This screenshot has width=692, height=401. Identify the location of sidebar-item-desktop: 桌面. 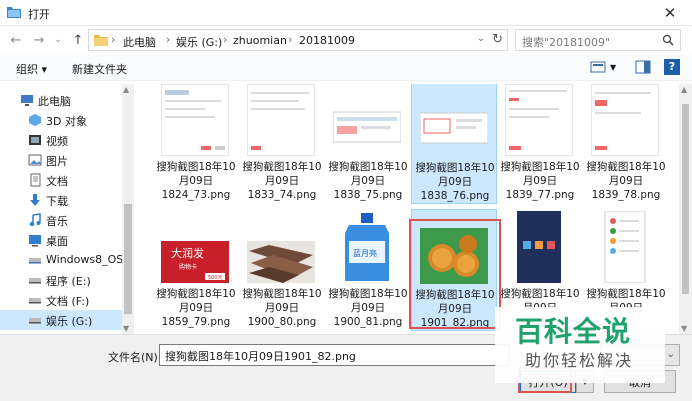
(61, 240).